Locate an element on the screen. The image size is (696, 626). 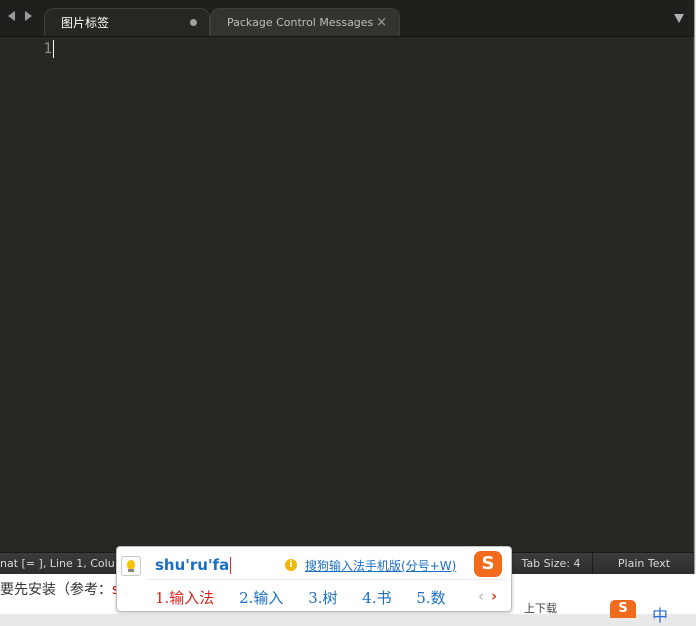
ime-language-indicator: 中 is located at coordinates (660, 614).